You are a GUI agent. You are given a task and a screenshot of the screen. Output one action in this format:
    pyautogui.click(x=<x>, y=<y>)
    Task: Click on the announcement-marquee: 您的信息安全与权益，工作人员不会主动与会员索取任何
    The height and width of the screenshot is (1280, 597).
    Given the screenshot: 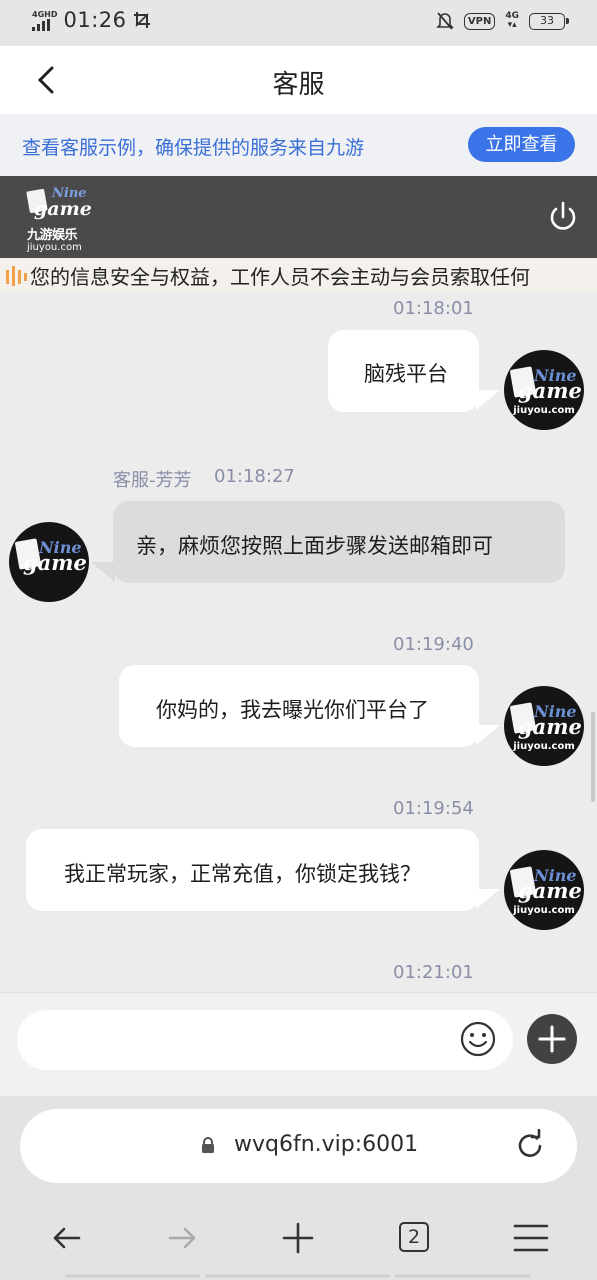 What is the action you would take?
    pyautogui.click(x=298, y=275)
    